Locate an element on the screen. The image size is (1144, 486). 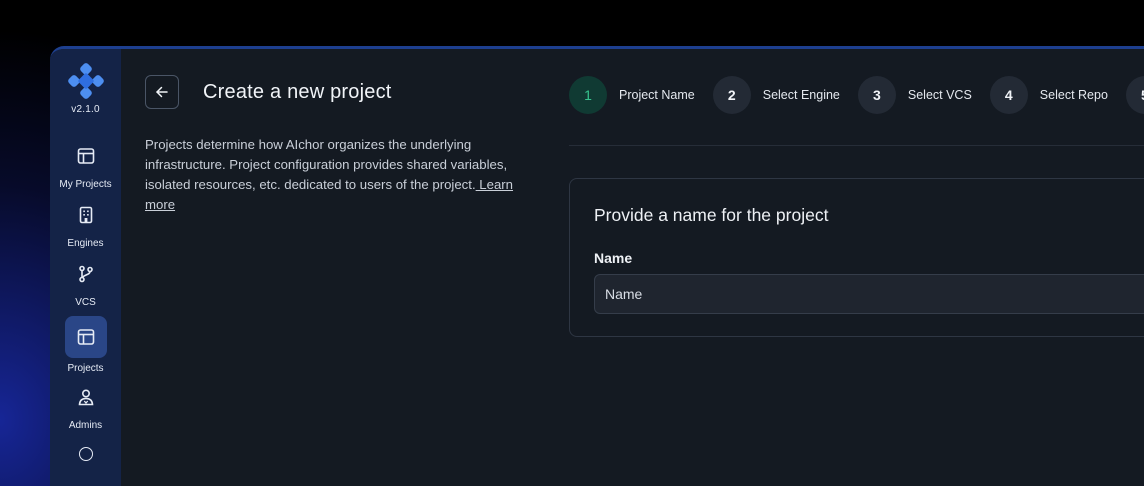
step-number: 3 is located at coordinates (876, 95).